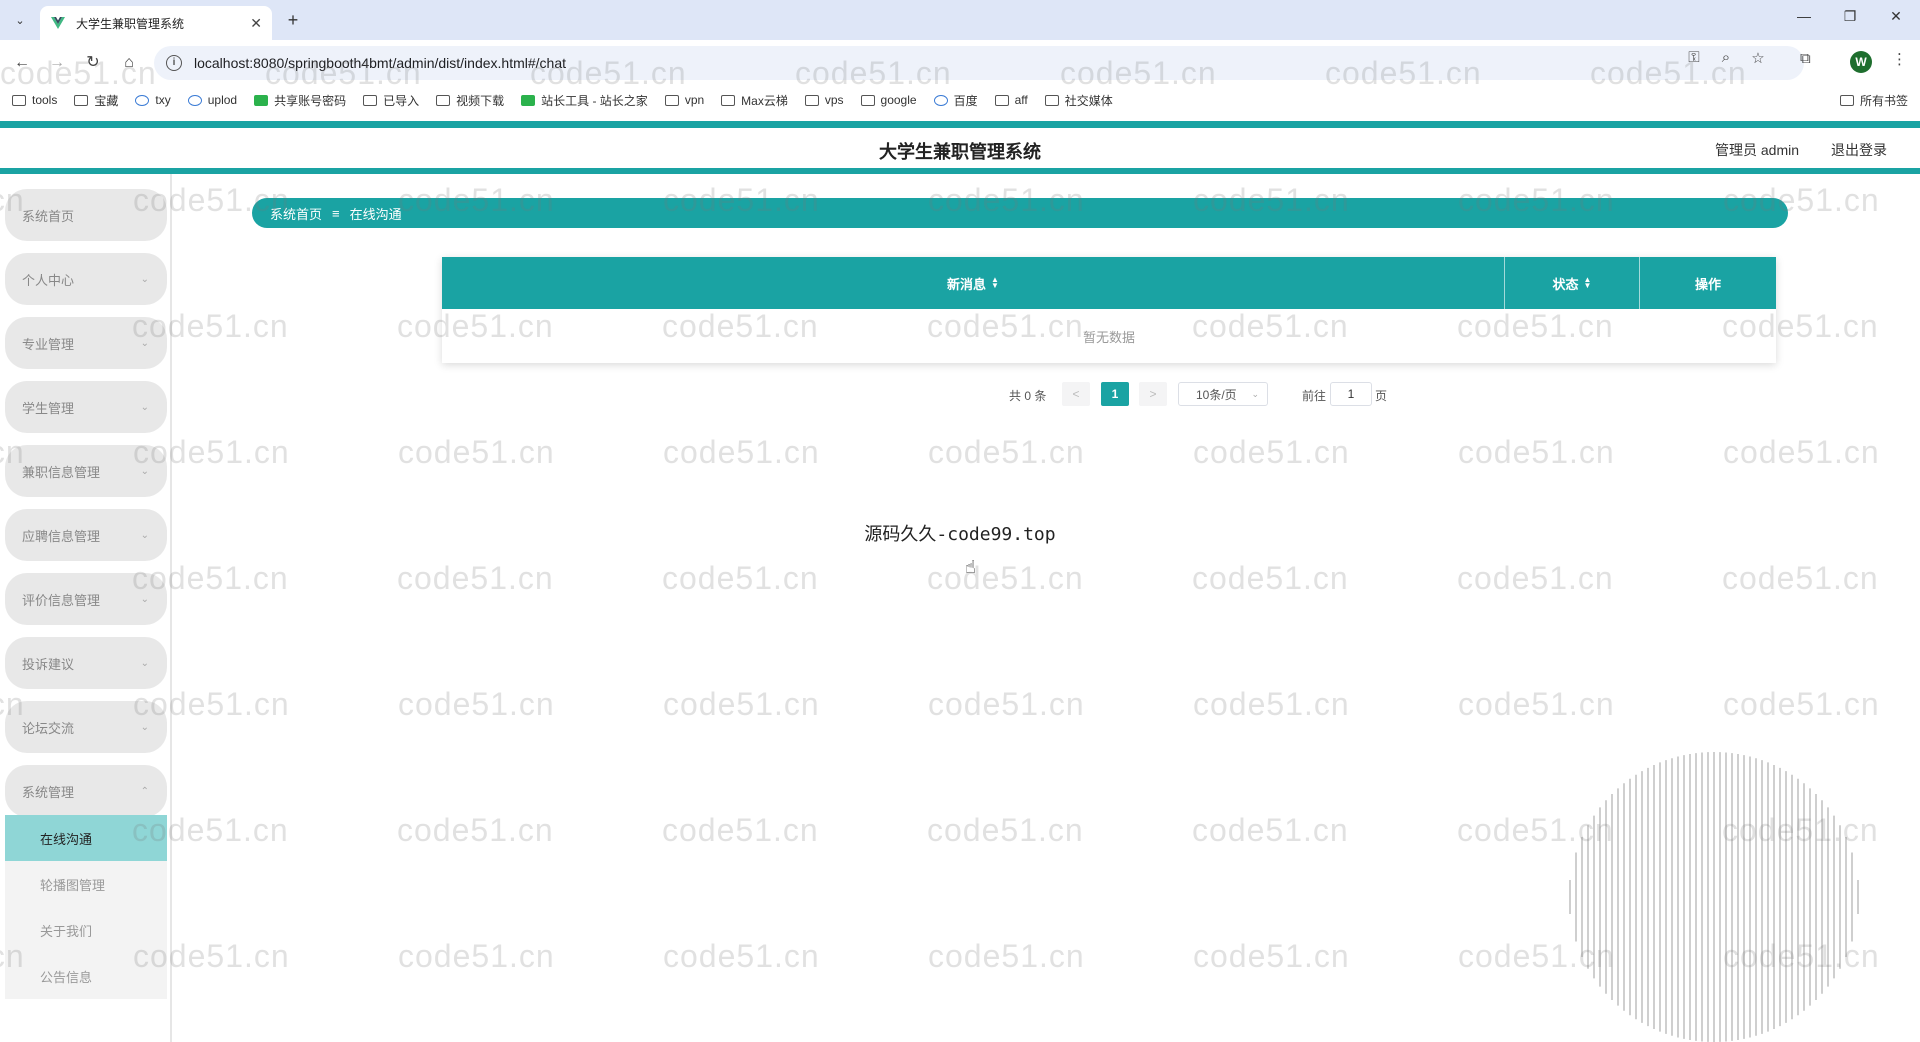  Describe the element at coordinates (57, 63) in the screenshot. I see `forward-icon: →` at that location.